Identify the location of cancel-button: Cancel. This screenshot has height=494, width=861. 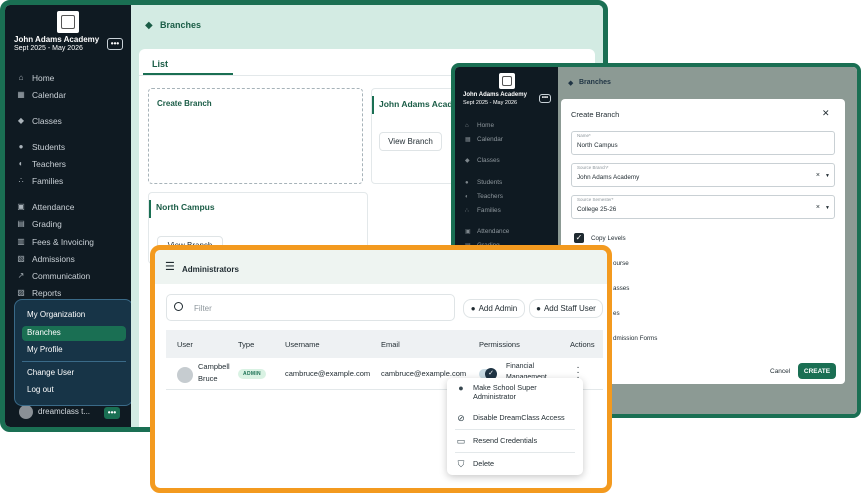
(780, 371).